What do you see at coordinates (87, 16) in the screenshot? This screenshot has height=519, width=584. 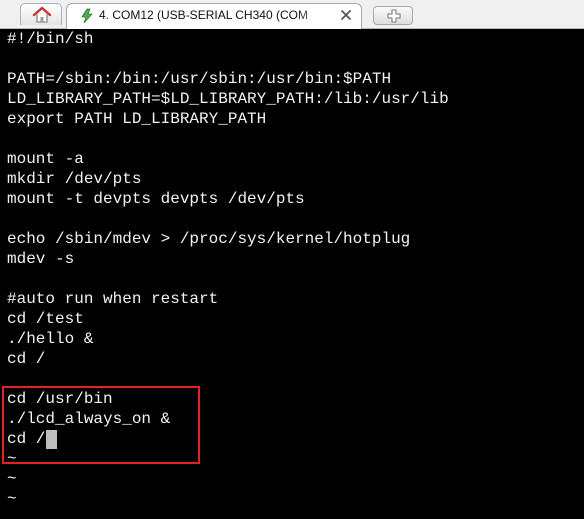 I see `serial-connection-icon` at bounding box center [87, 16].